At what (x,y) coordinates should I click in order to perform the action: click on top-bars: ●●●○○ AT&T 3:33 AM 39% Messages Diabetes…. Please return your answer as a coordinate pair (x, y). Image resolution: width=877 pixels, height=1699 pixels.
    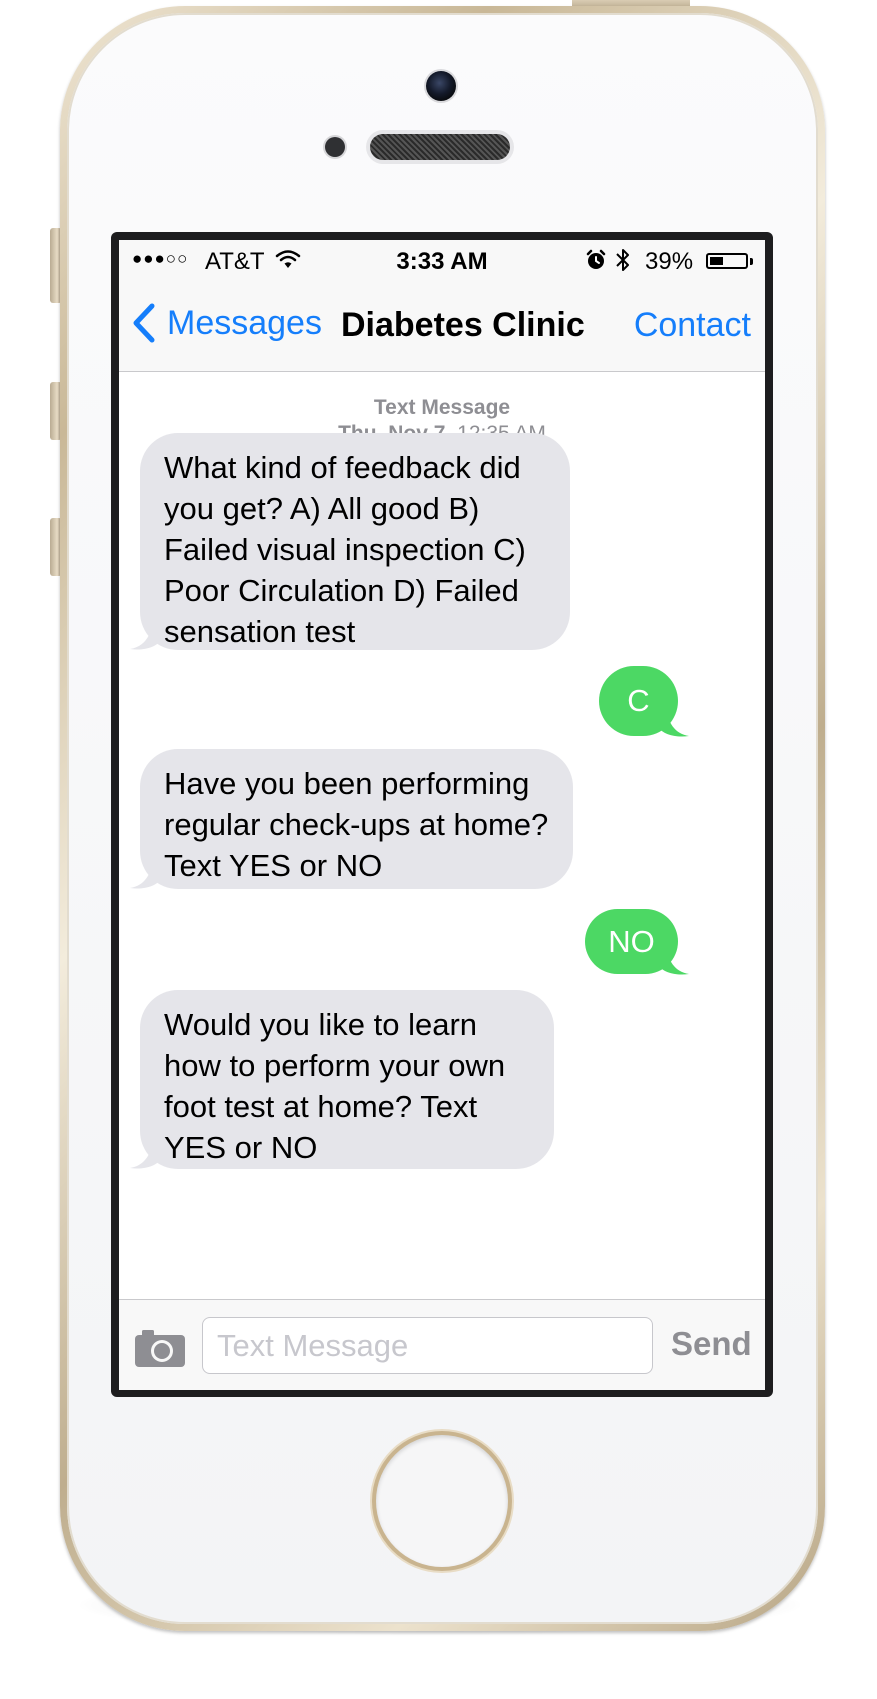
    Looking at the image, I should click on (442, 306).